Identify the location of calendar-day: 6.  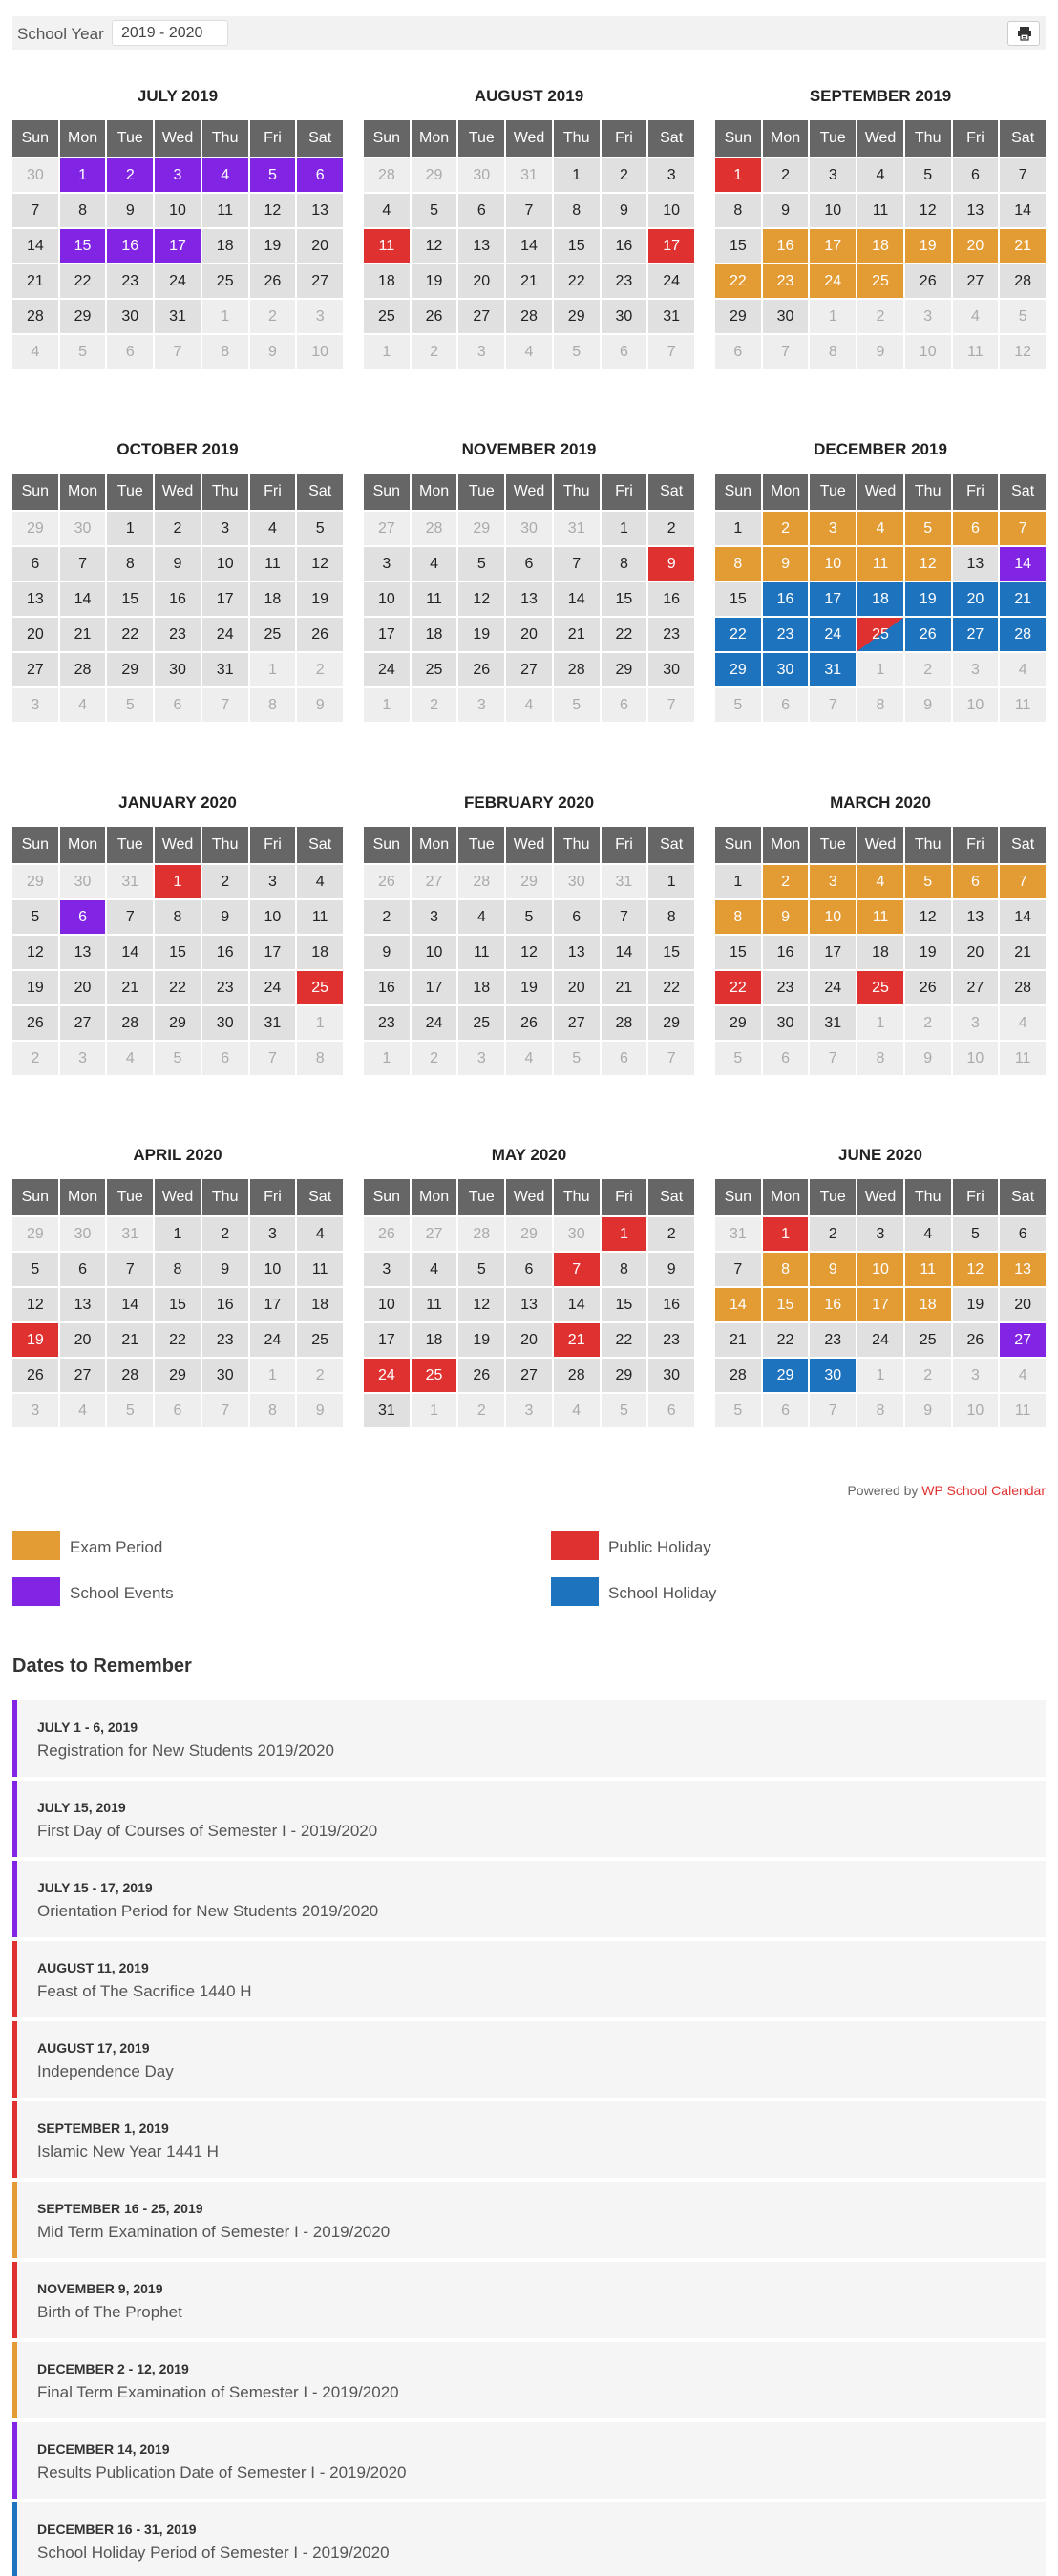
(529, 1269).